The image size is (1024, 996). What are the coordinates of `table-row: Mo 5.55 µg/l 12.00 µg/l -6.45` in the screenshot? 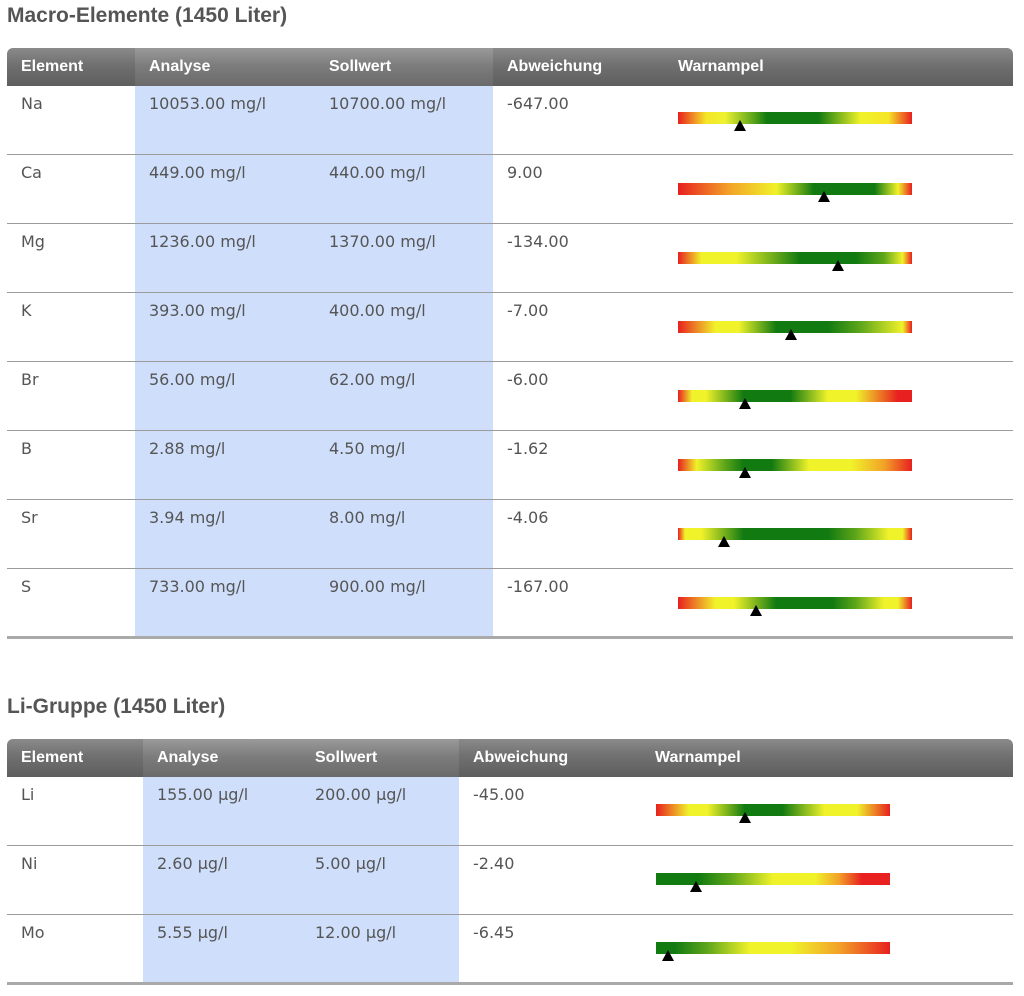 It's located at (510, 950).